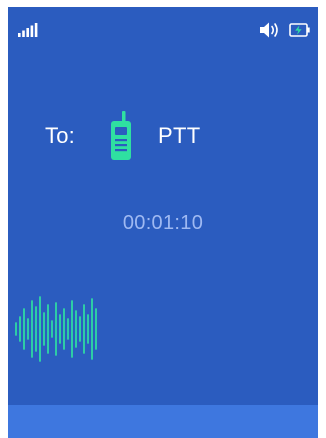 Image resolution: width=326 pixels, height=438 pixels. What do you see at coordinates (299, 30) in the screenshot?
I see `battery-charging-icon` at bounding box center [299, 30].